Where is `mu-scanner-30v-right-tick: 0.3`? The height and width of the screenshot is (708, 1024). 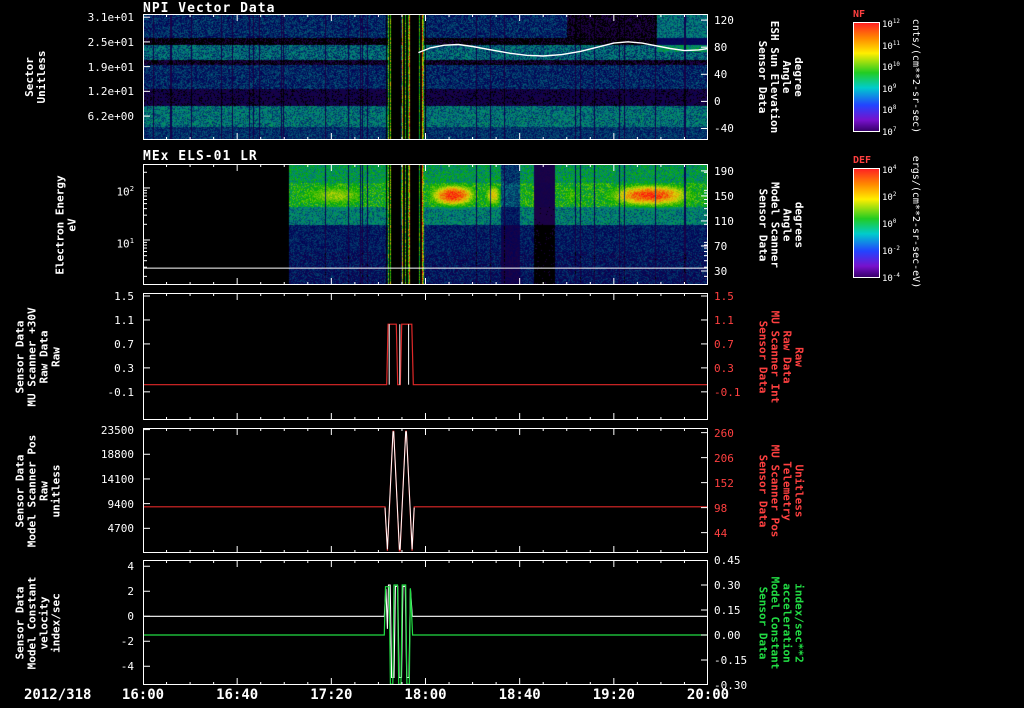
mu-scanner-30v-right-tick: 0.3 is located at coordinates (724, 368).